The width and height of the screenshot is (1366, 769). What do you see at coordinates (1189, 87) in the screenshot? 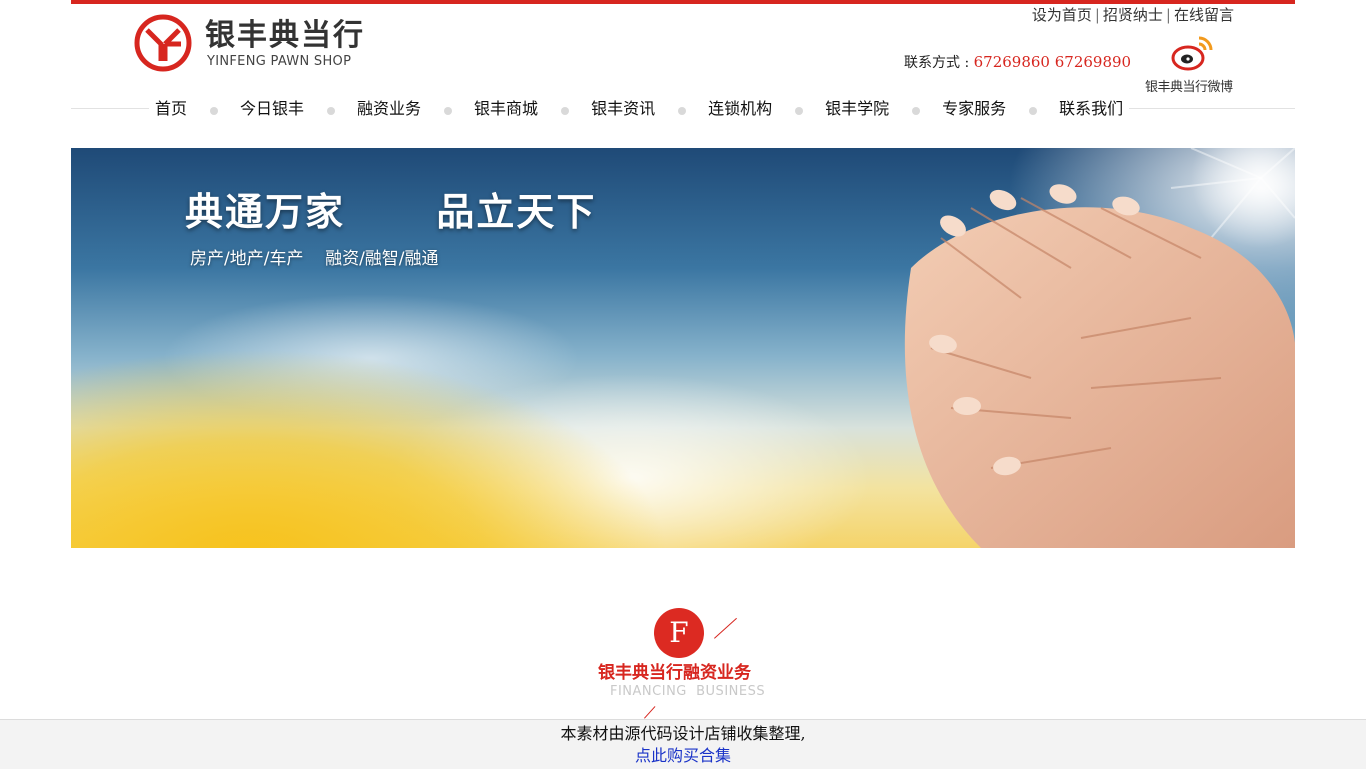
I see `weibo-label: 银丰典当行微博` at bounding box center [1189, 87].